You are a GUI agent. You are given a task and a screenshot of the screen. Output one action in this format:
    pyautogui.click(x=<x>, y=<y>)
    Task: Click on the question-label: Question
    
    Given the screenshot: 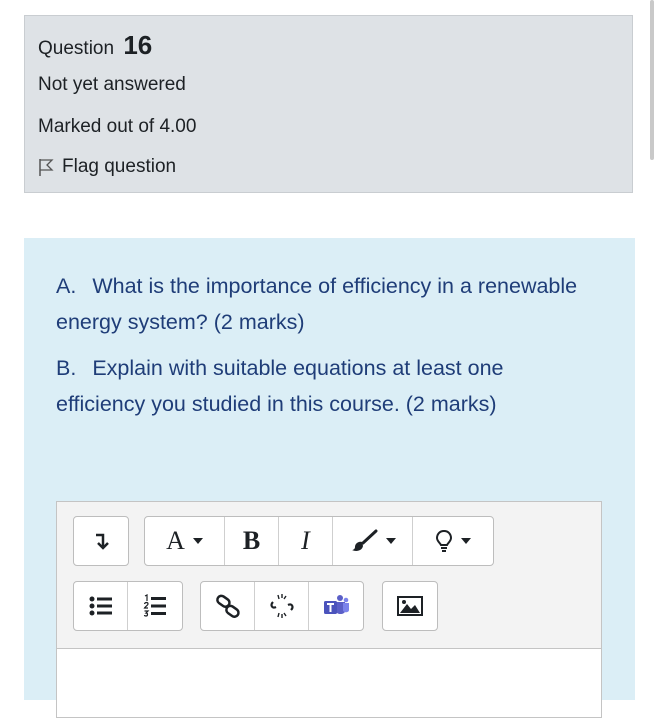 What is the action you would take?
    pyautogui.click(x=76, y=48)
    